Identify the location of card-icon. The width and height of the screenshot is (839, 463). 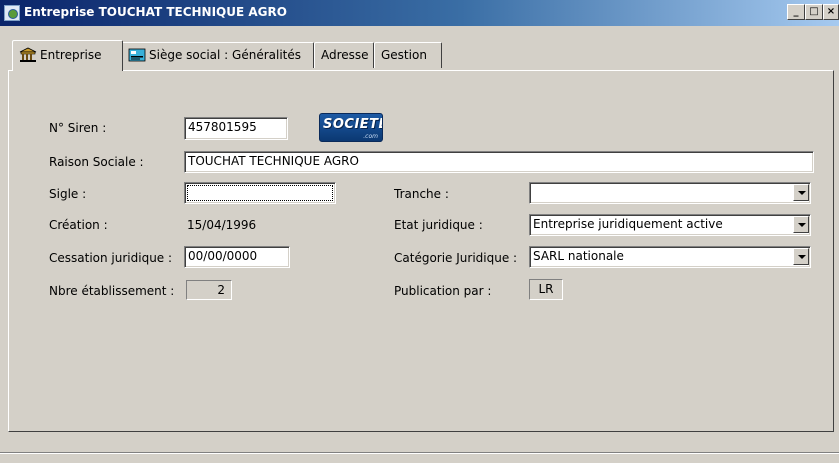
(137, 56).